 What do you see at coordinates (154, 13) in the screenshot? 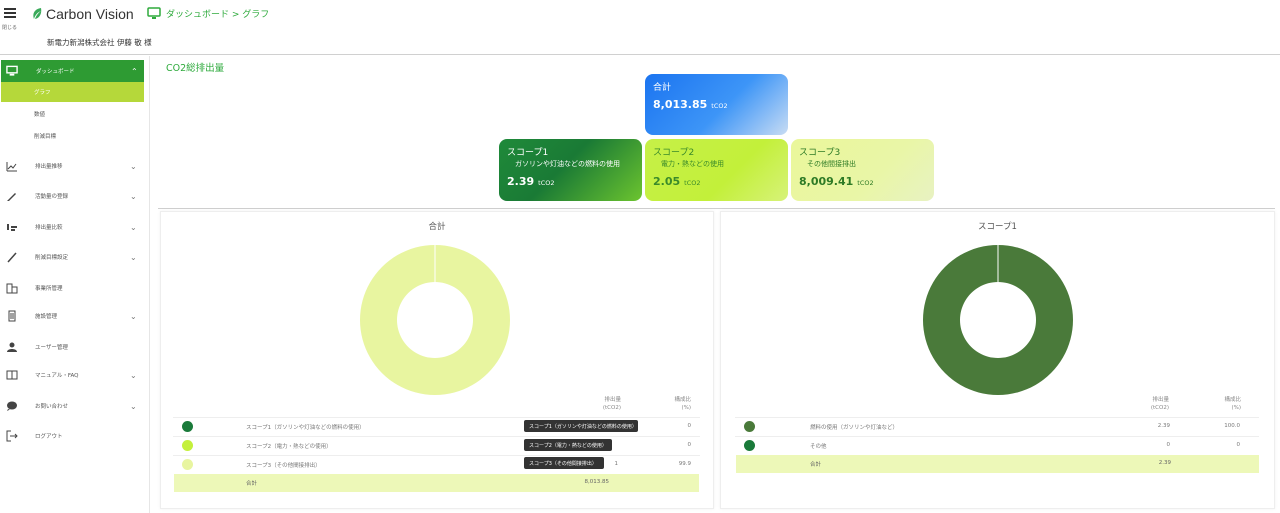
I see `monitor-icon` at bounding box center [154, 13].